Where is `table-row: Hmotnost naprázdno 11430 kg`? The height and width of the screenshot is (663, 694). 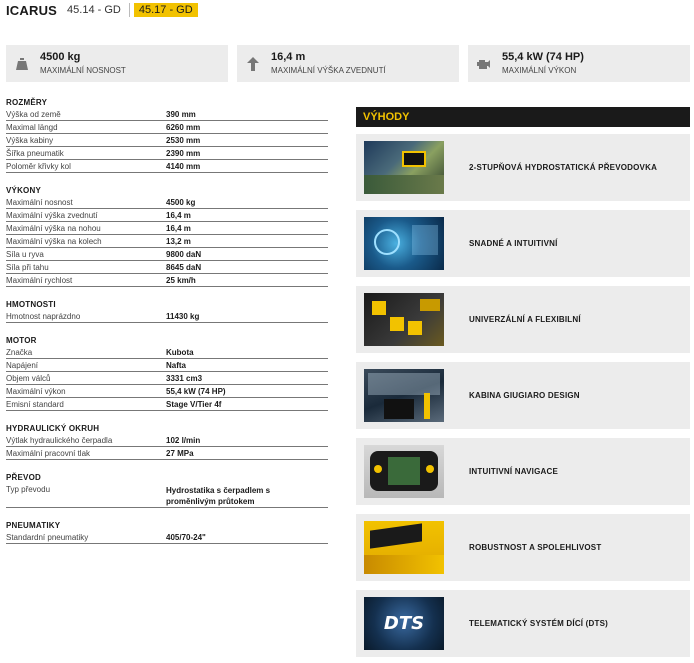
table-row: Hmotnost naprázdno 11430 kg is located at coordinates (167, 316).